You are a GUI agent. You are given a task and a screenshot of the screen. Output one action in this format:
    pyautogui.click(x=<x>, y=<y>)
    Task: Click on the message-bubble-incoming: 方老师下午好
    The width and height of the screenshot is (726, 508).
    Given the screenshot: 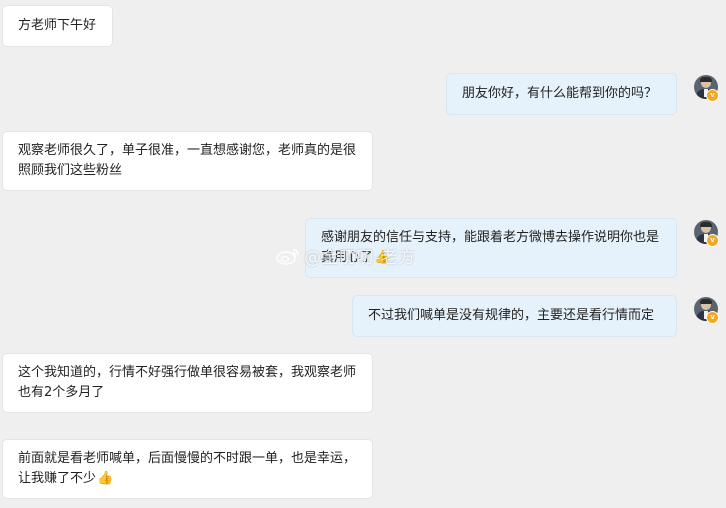 What is the action you would take?
    pyautogui.click(x=57, y=26)
    